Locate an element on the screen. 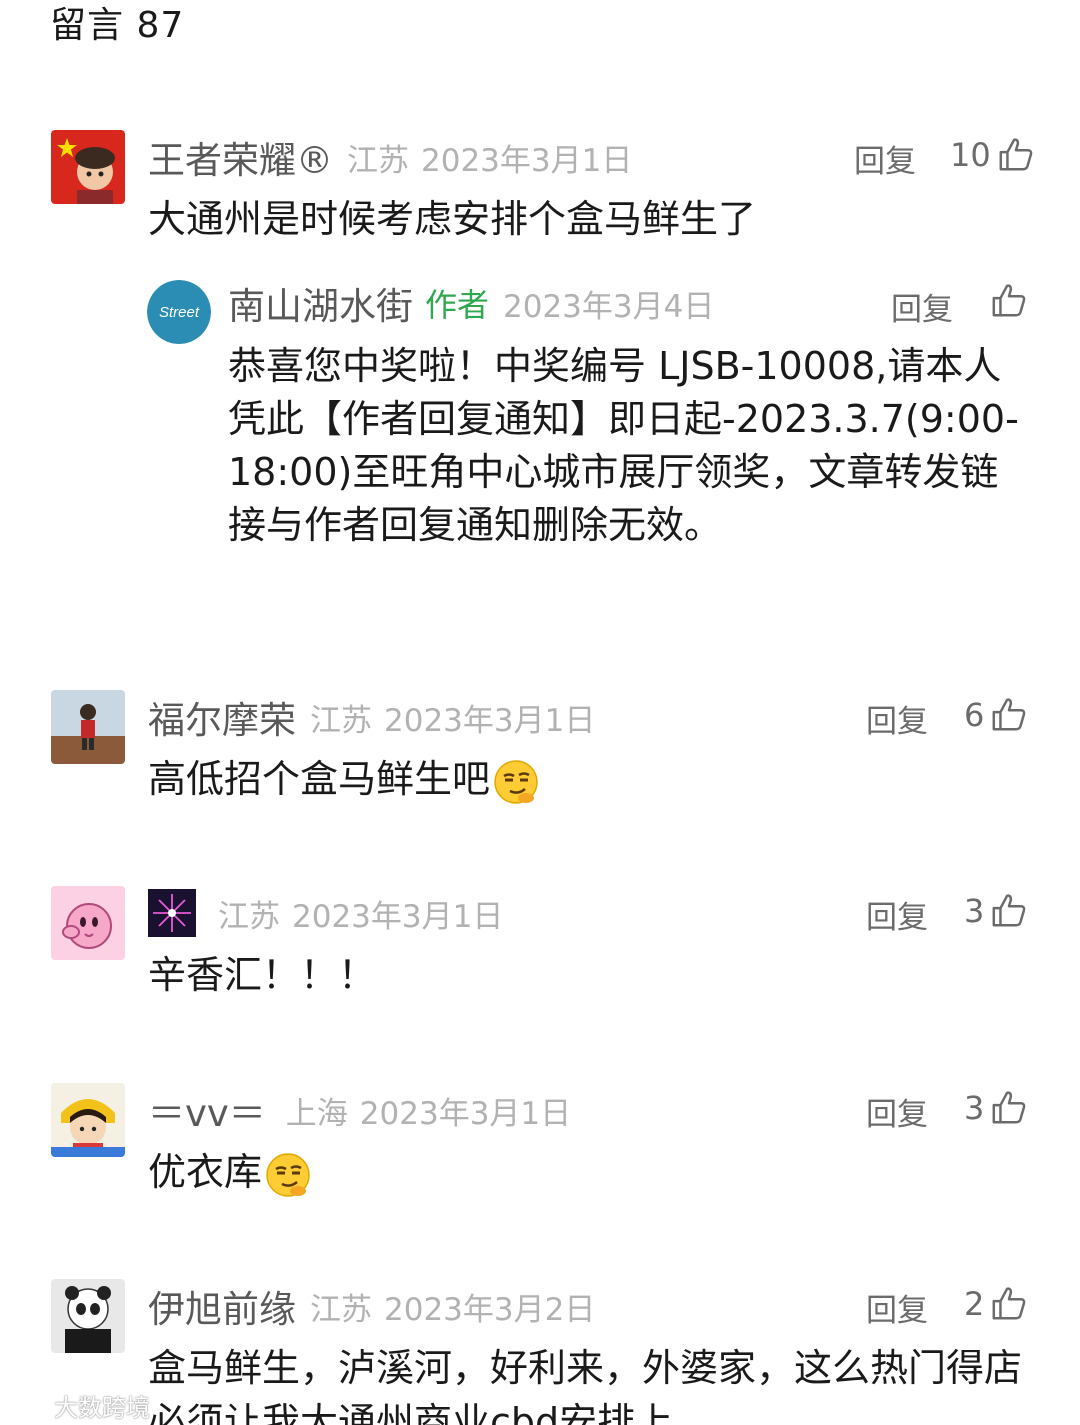 This screenshot has width=1080, height=1425. comment-text: 盒马鲜生，泸溪河，好利来，外婆家，这么热门得店必须让我大通州商业cbd安排上 is located at coordinates (585, 1385).